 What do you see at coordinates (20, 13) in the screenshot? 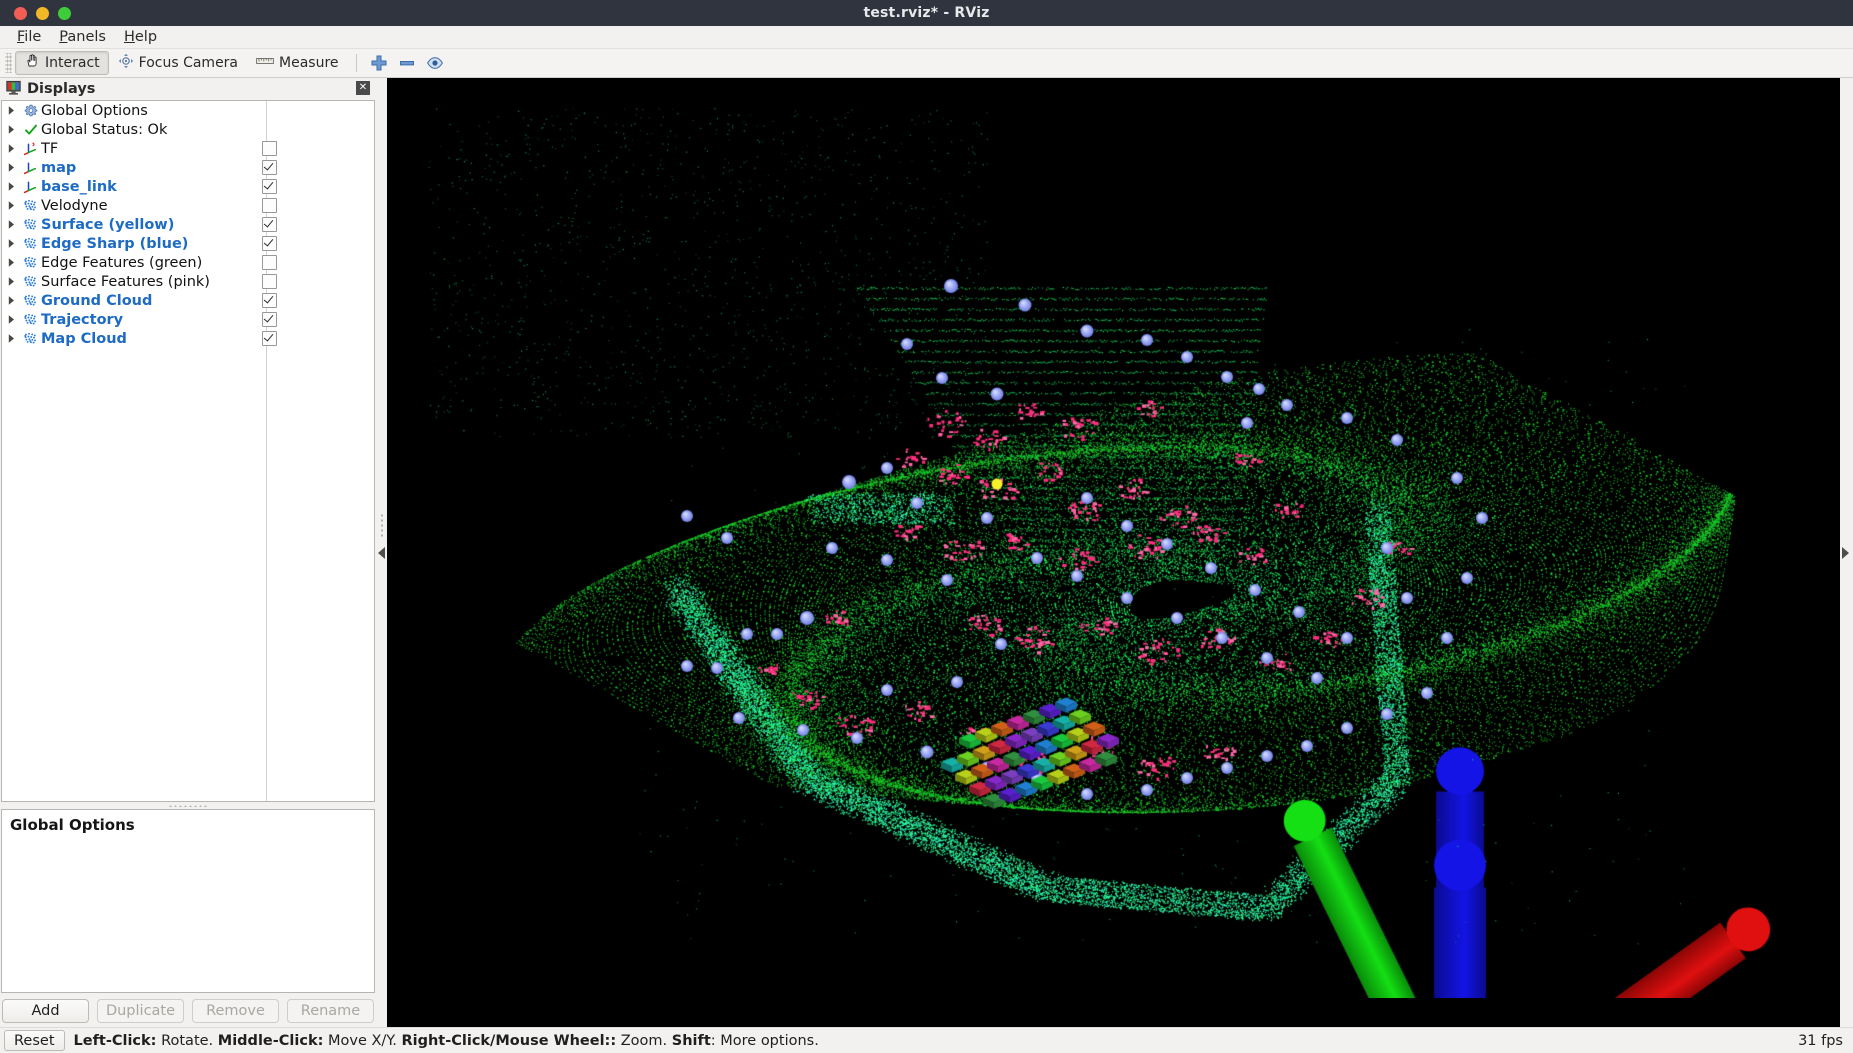
I see `close-window-button` at bounding box center [20, 13].